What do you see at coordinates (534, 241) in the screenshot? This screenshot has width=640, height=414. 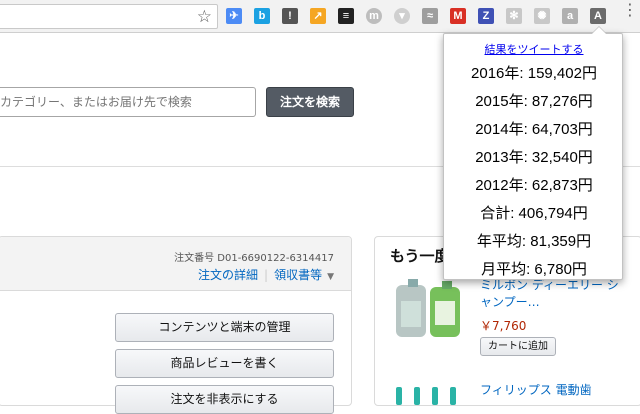 I see `yearly-average: 年平均: 81,359円` at bounding box center [534, 241].